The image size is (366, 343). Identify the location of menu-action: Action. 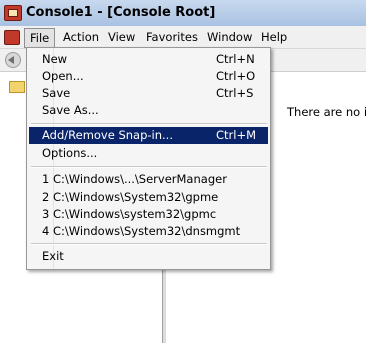
(81, 37).